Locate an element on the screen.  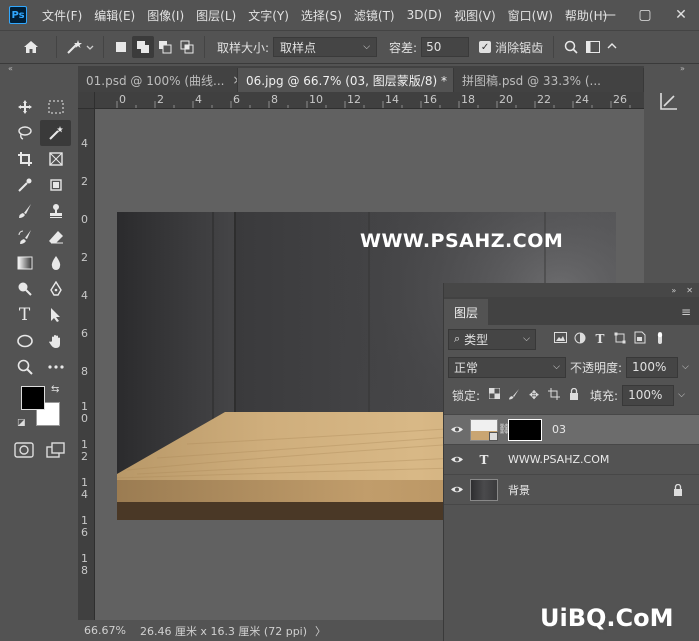
tab-layers: 图层 is located at coordinates (466, 312).